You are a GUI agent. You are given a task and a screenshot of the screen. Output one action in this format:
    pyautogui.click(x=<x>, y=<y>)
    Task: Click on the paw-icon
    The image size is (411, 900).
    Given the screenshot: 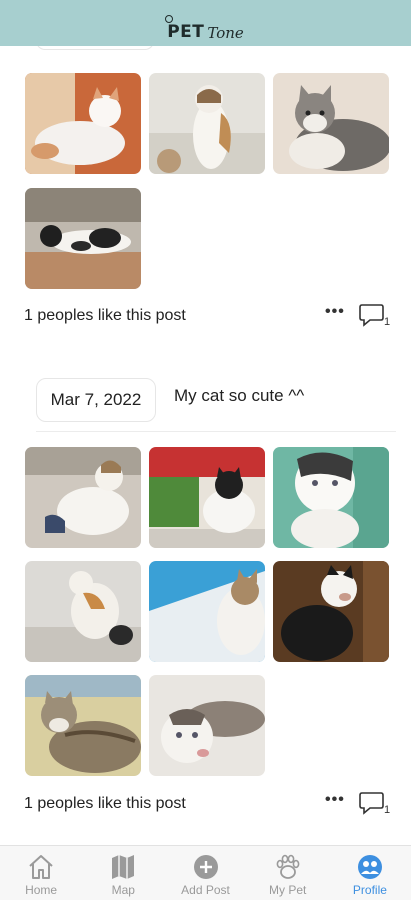 What is the action you would take?
    pyautogui.click(x=288, y=866)
    